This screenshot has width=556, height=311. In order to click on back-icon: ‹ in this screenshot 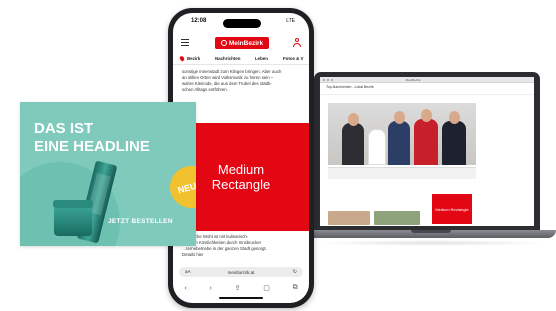, I will do `click(185, 288)`.